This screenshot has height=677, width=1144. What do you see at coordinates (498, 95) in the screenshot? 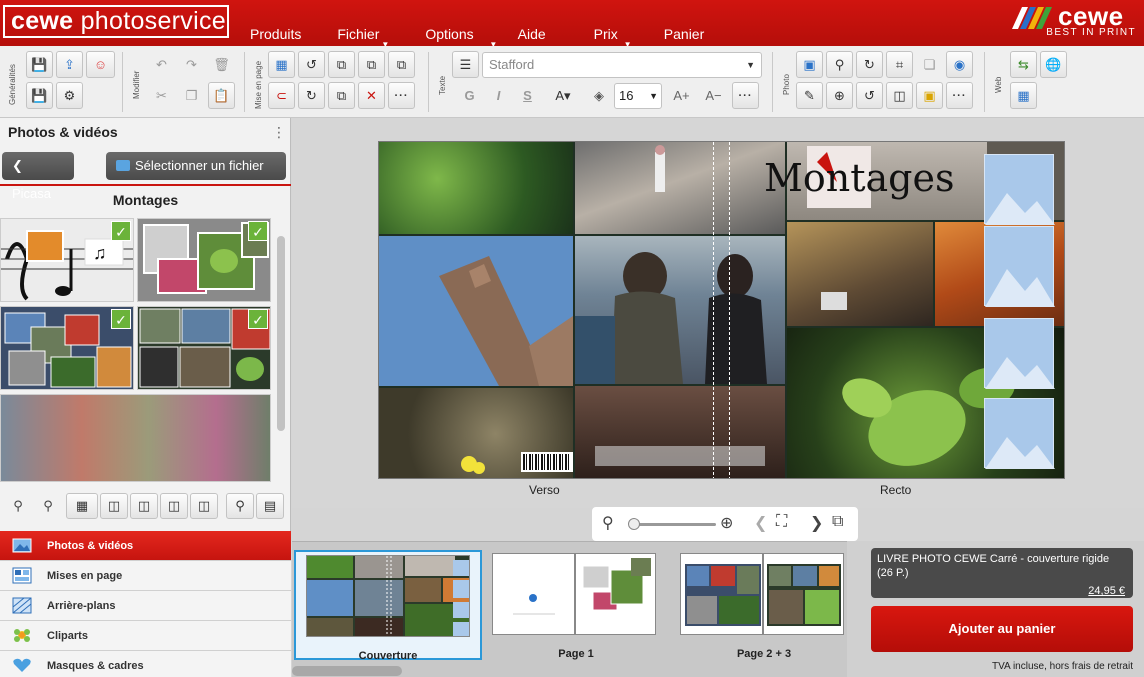
I see `italic-button: I` at bounding box center [498, 95].